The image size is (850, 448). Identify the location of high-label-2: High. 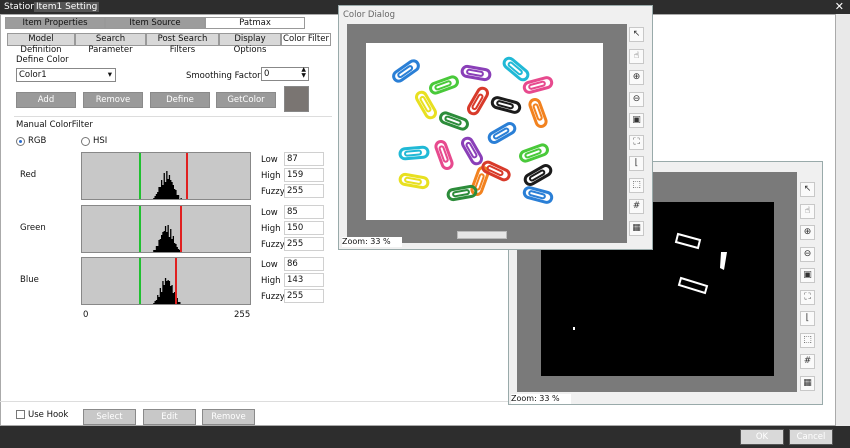
(271, 281).